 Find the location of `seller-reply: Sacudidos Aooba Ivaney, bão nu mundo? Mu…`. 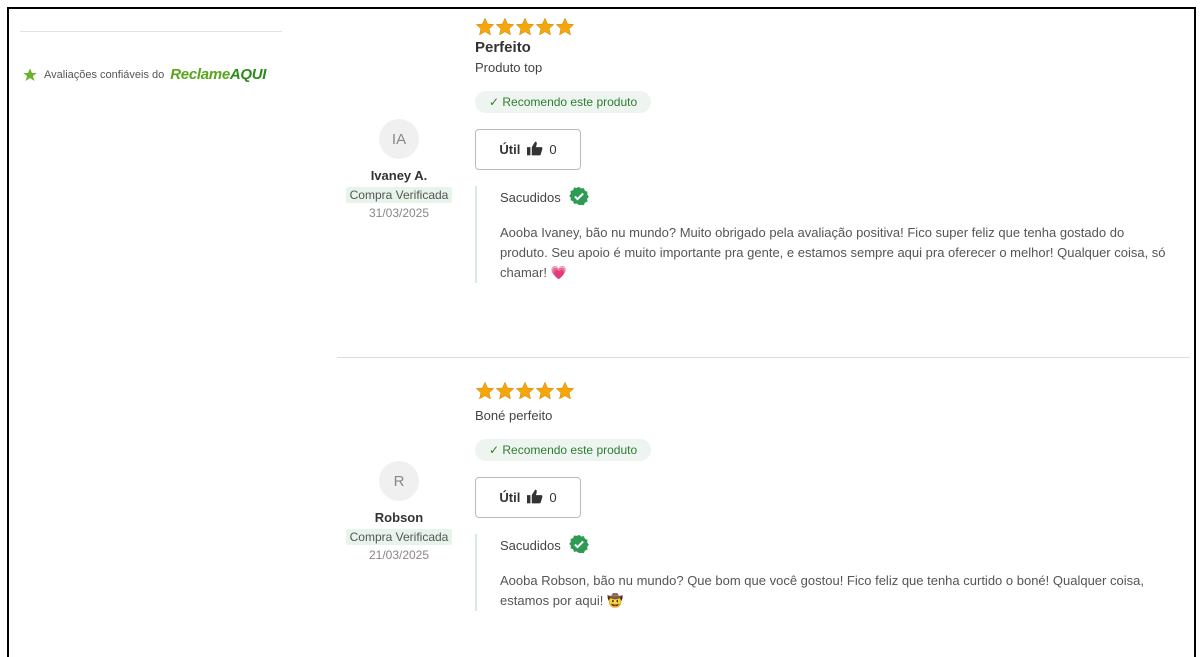

seller-reply: Sacudidos Aooba Ivaney, bão nu mundo? Mu… is located at coordinates (832, 234).